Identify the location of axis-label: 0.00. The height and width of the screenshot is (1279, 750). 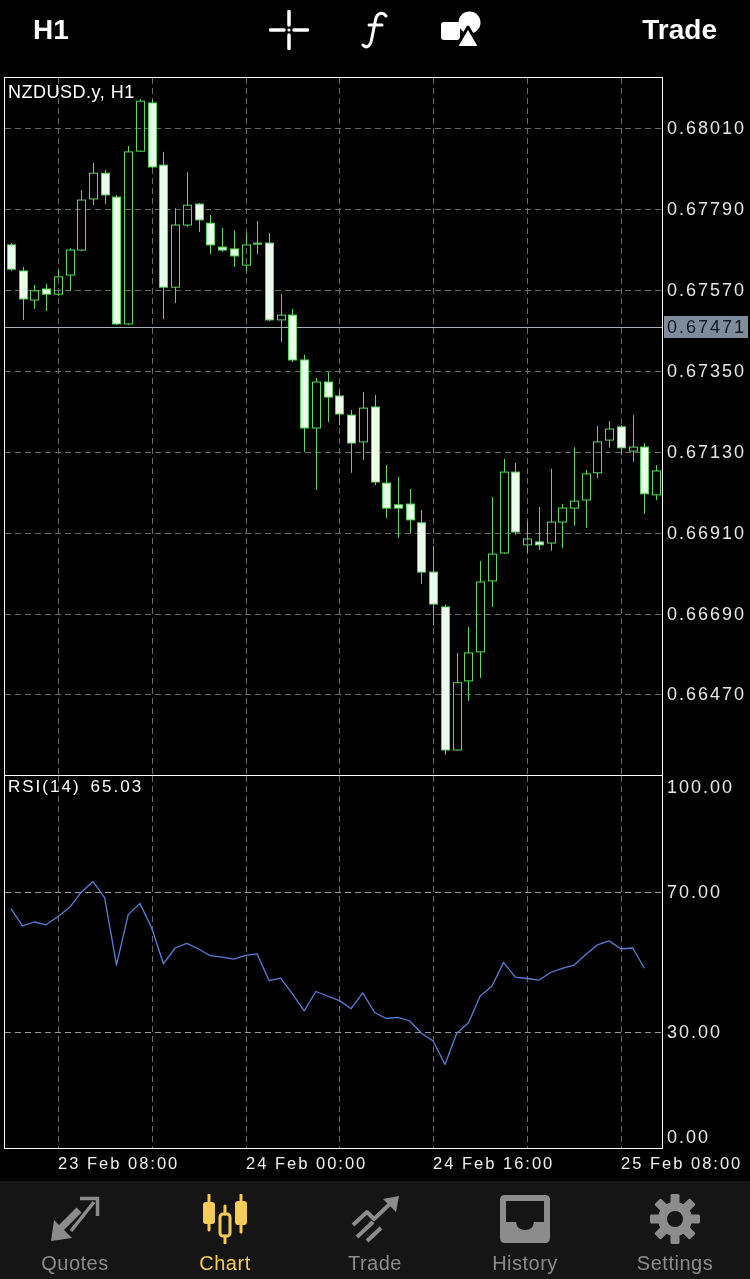
(689, 1137).